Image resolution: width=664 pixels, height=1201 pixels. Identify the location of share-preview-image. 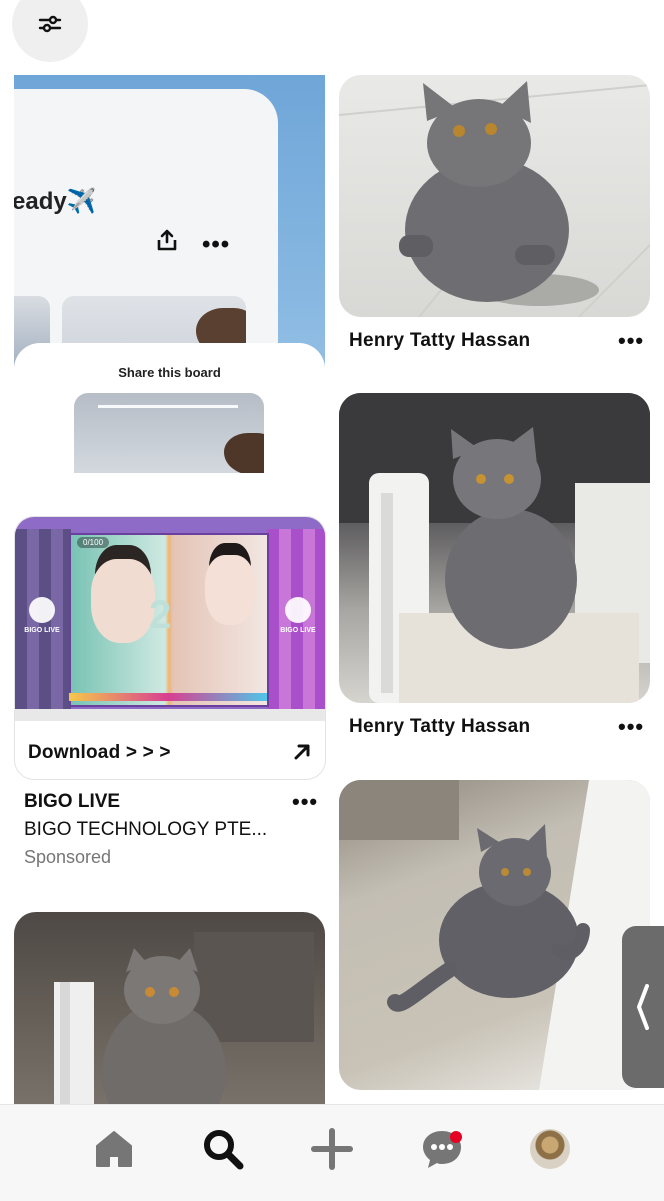
(169, 433).